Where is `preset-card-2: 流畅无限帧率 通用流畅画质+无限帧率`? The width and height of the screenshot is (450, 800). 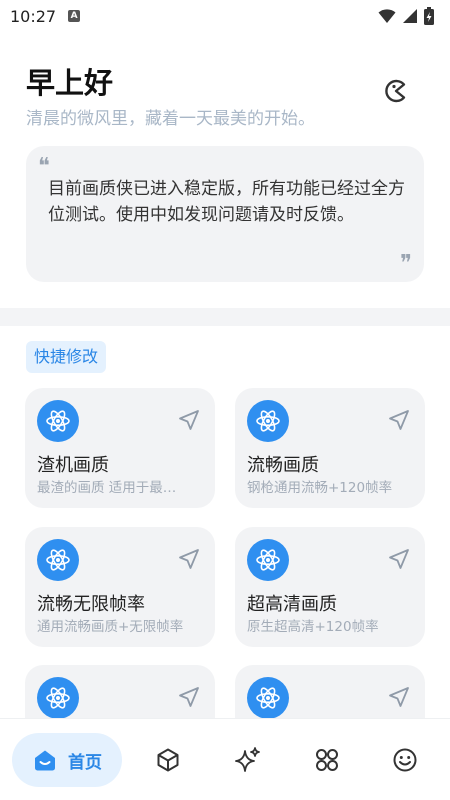
preset-card-2: 流畅无限帧率 通用流畅画质+无限帧率 is located at coordinates (120, 587).